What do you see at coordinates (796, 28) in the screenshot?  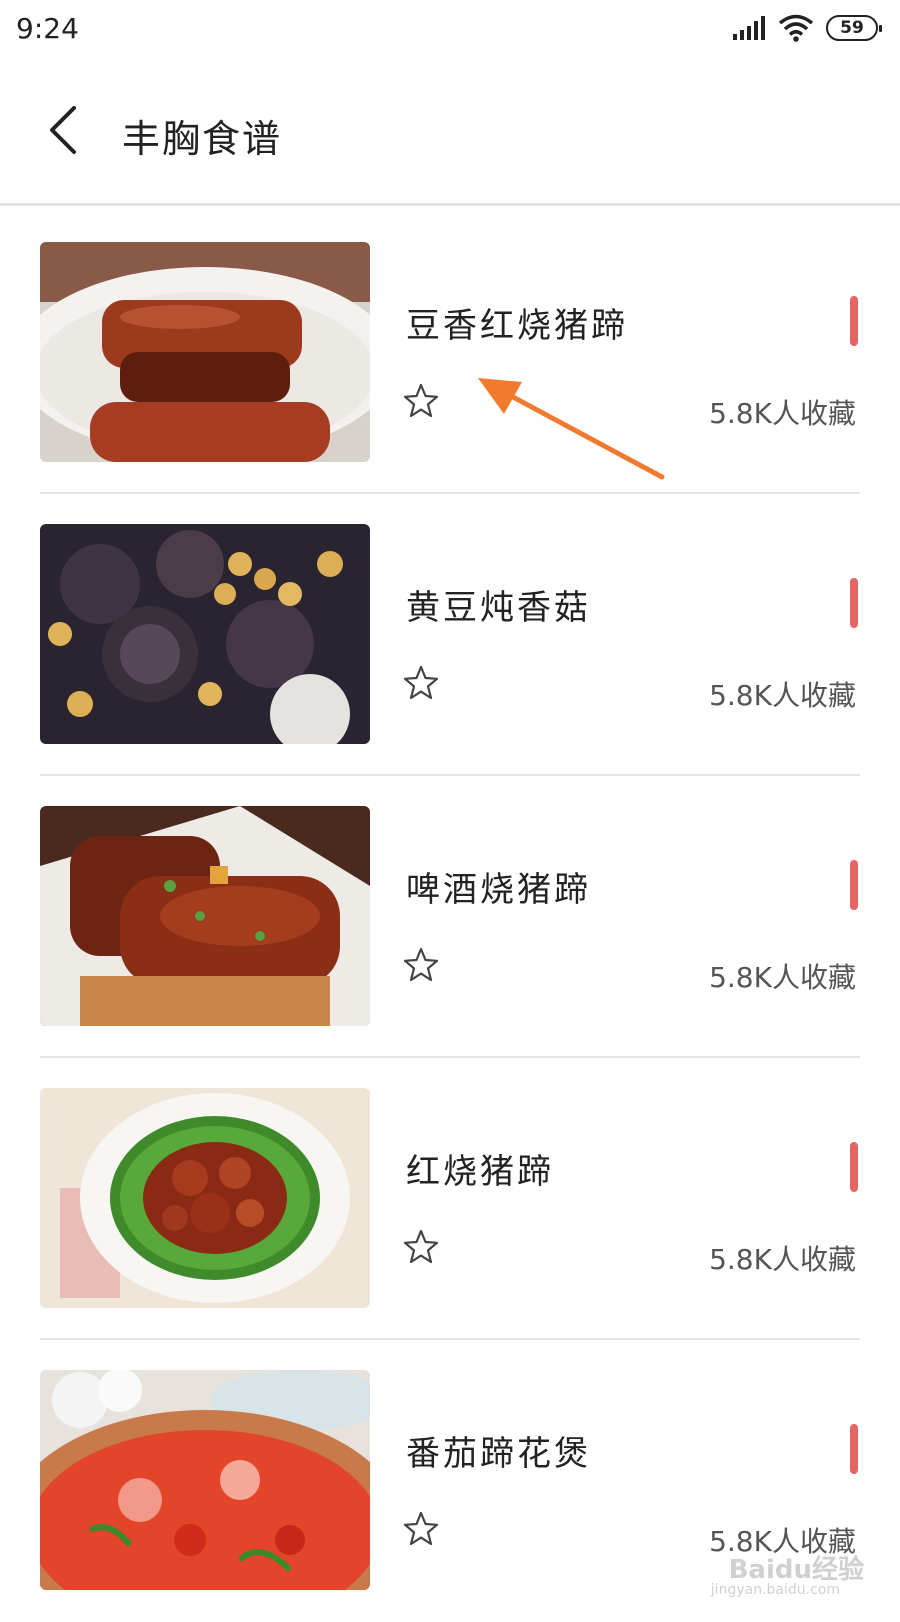 I see `wifi-icon` at bounding box center [796, 28].